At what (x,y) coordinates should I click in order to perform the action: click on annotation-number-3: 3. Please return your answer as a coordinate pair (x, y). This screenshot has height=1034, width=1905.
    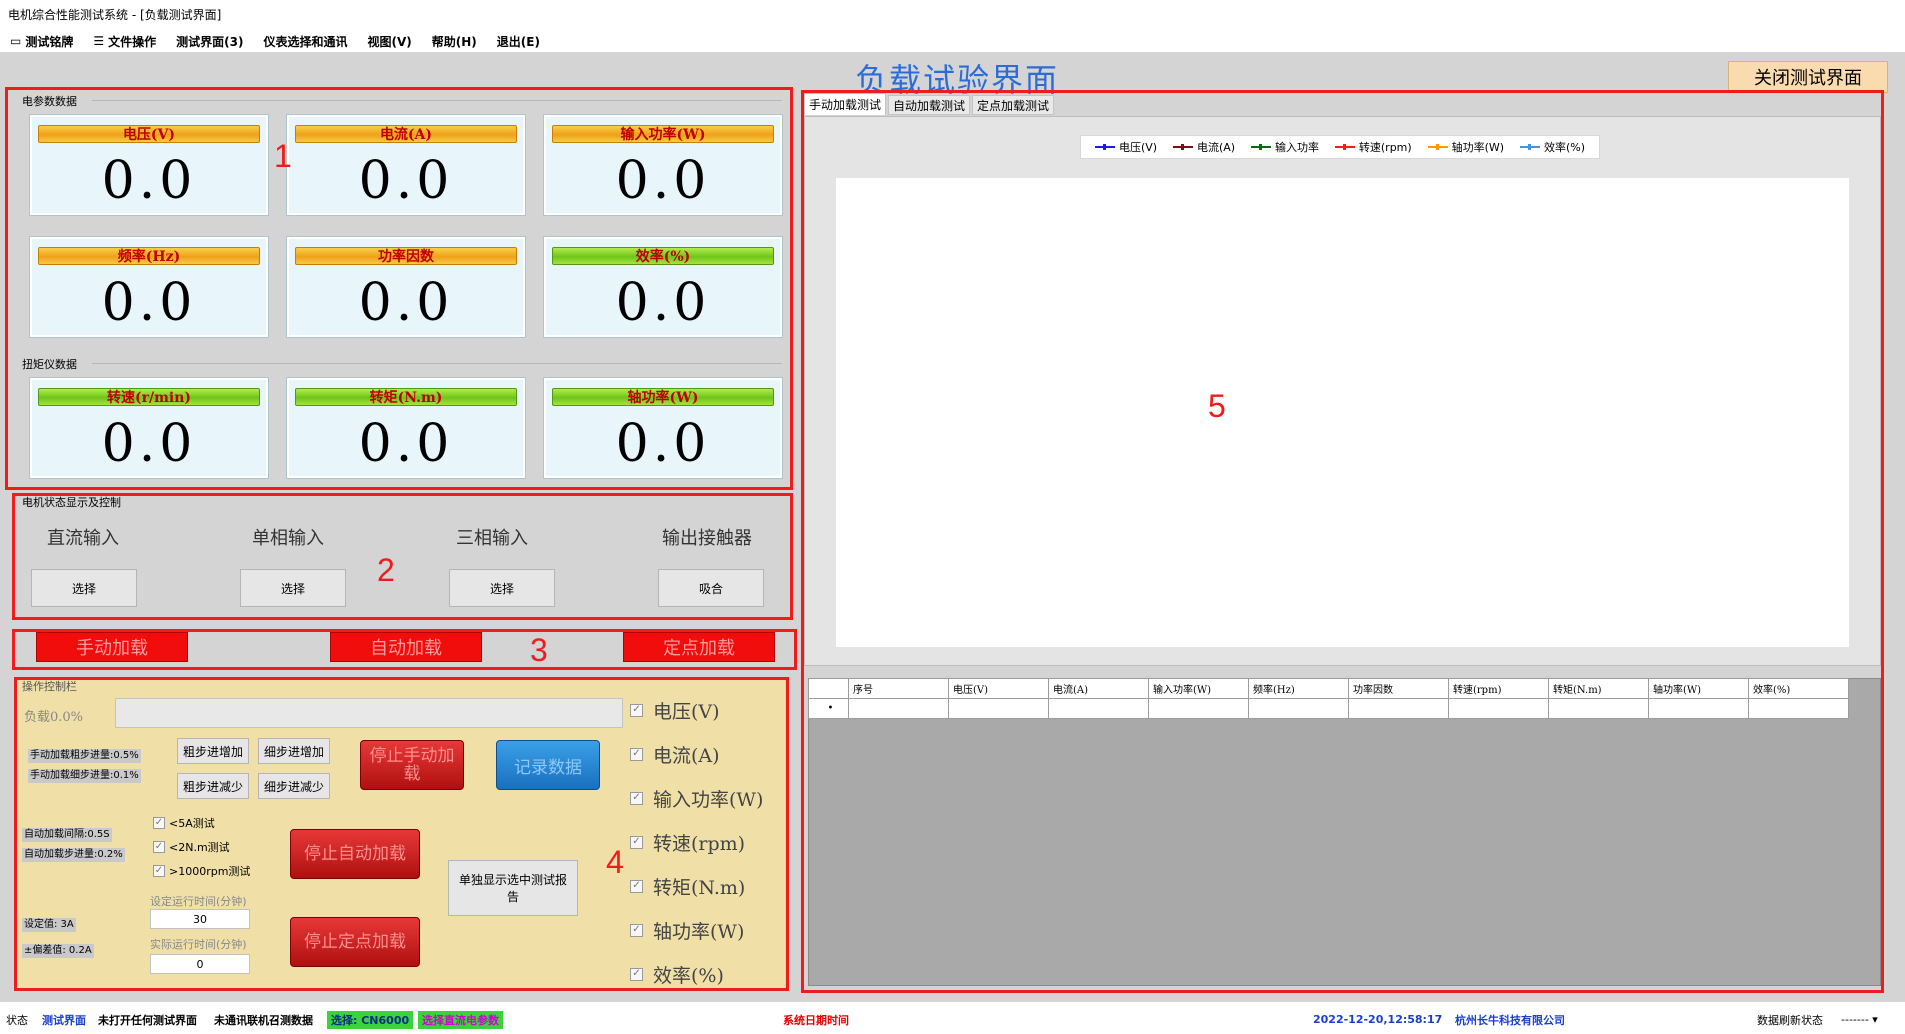
    Looking at the image, I should click on (539, 650).